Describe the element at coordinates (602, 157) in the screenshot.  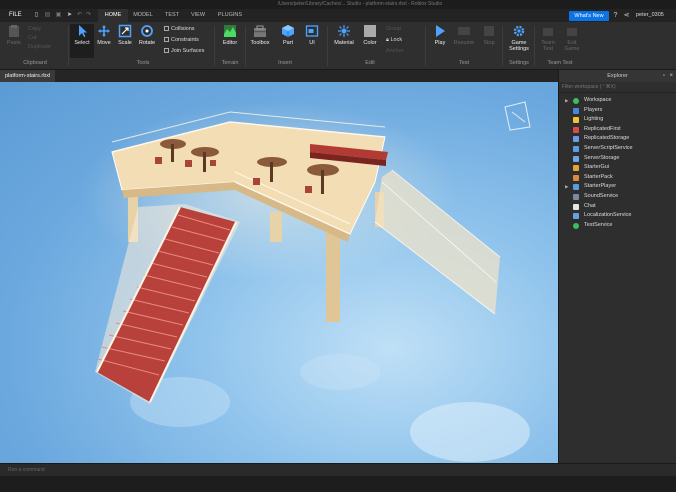
I see `explorer-item-label: ServerStorage` at that location.